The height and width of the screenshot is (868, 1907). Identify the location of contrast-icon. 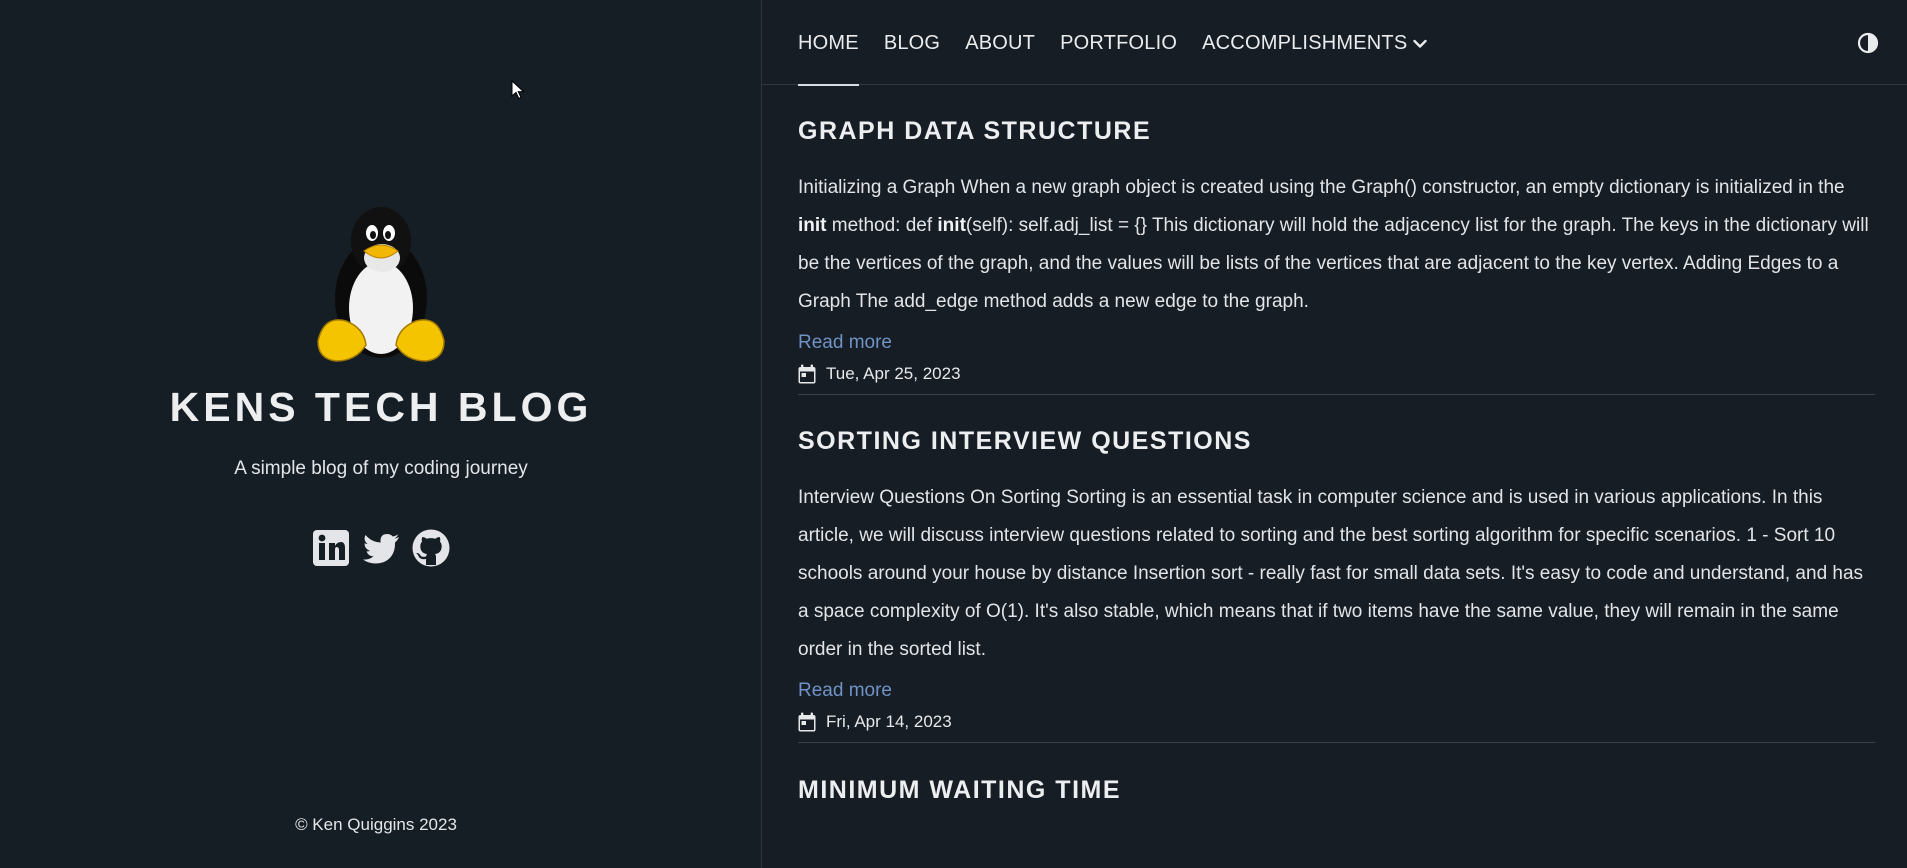
(1868, 43).